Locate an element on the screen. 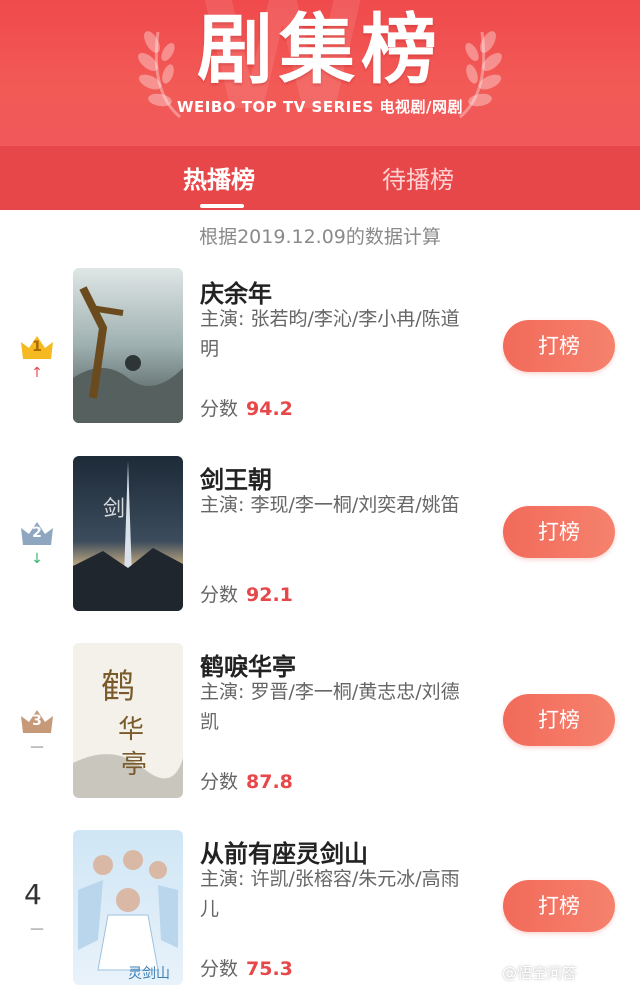 The height and width of the screenshot is (998, 640). score: 分数 75.3 is located at coordinates (246, 967).